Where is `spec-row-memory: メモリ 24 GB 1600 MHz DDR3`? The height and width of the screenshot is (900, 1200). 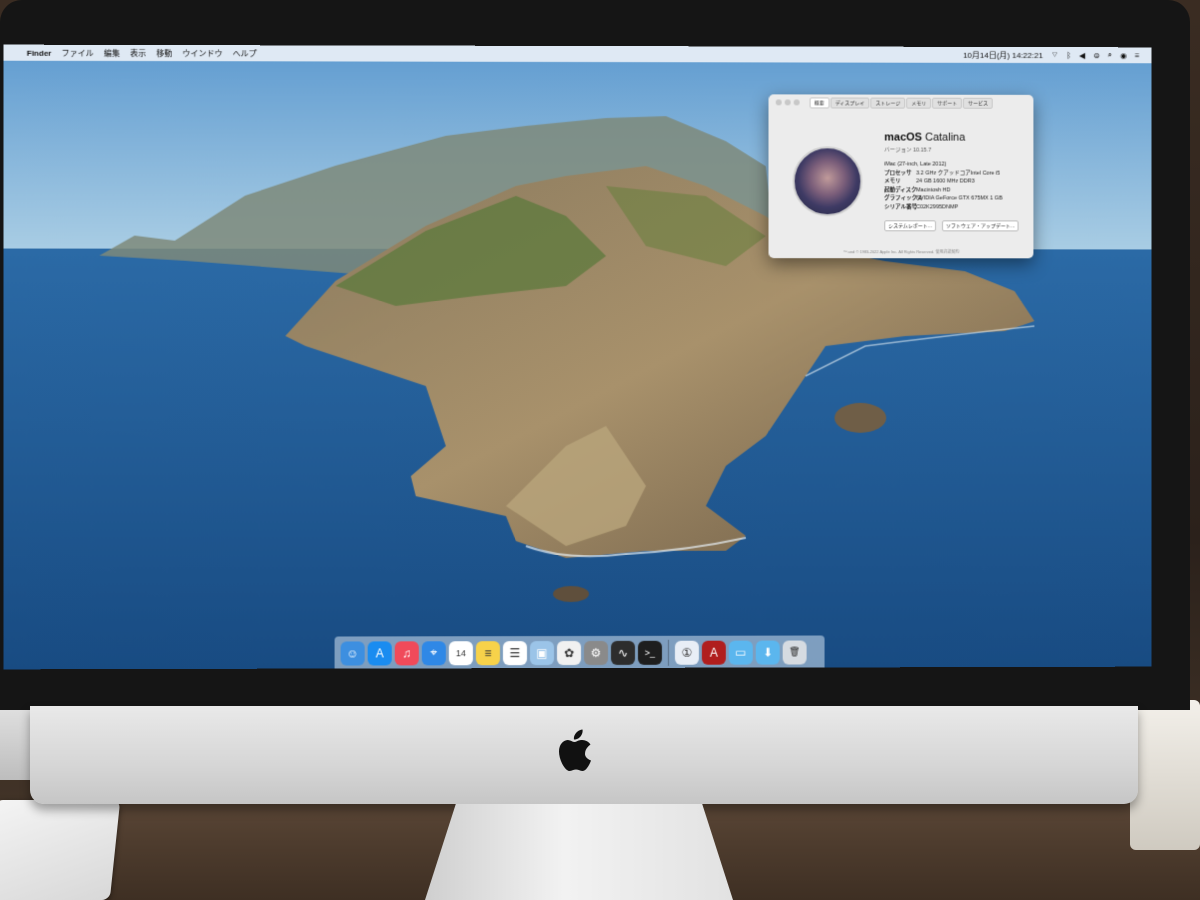
spec-row-memory: メモリ 24 GB 1600 MHz DDR3 is located at coordinates (943, 182).